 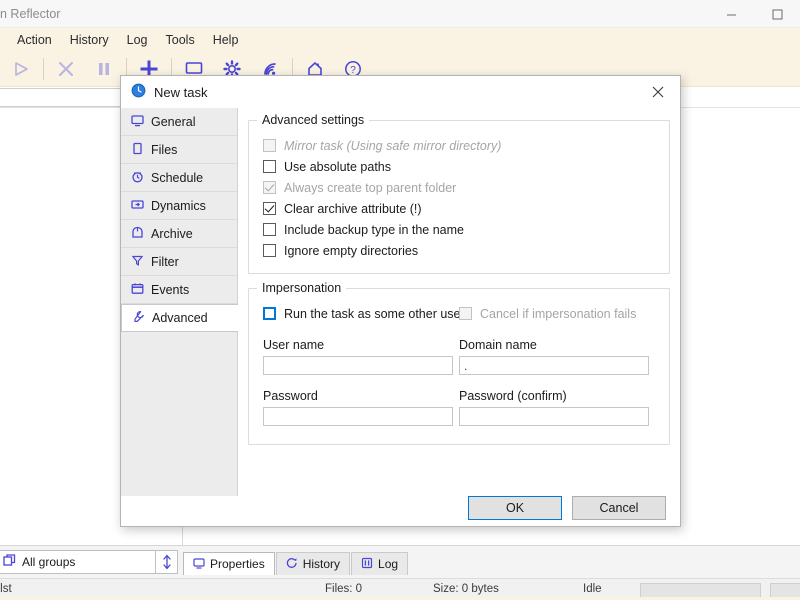 I want to click on sidebar-item-events: Events, so click(x=179, y=290).